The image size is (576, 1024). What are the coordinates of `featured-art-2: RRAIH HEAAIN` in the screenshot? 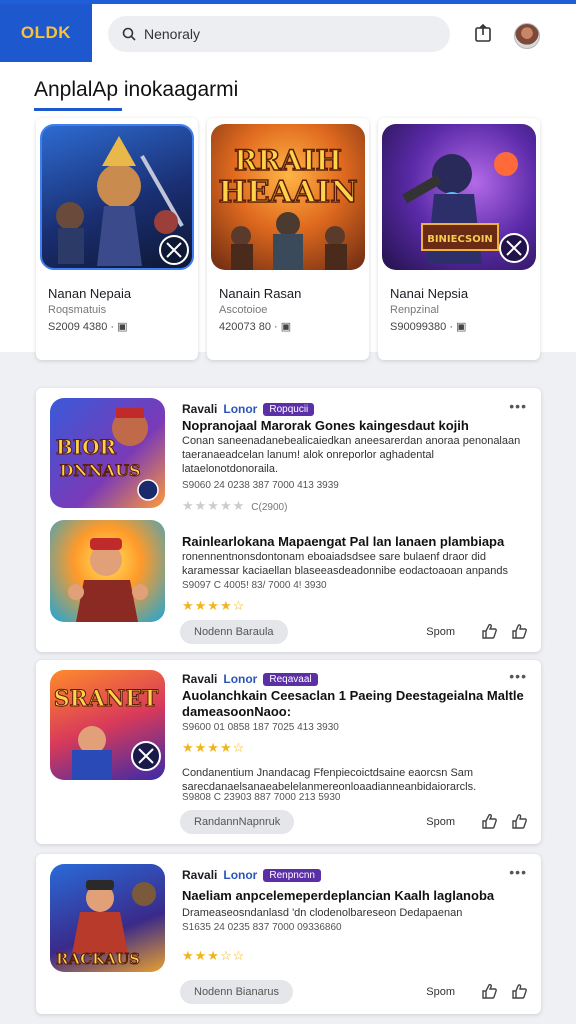 It's located at (288, 197).